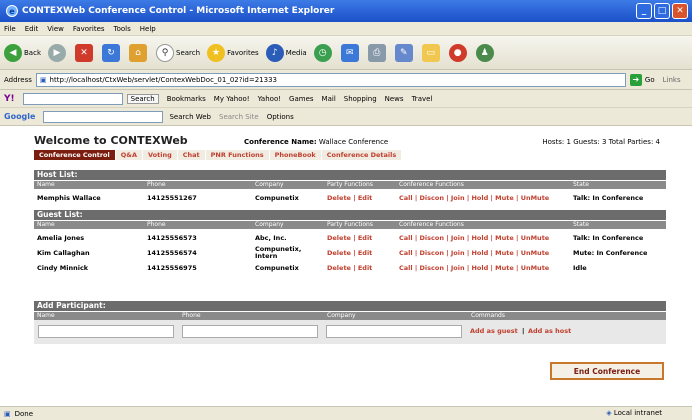 Image resolution: width=692 pixels, height=420 pixels. Describe the element at coordinates (160, 155) in the screenshot. I see `tab-voting: Voting` at that location.